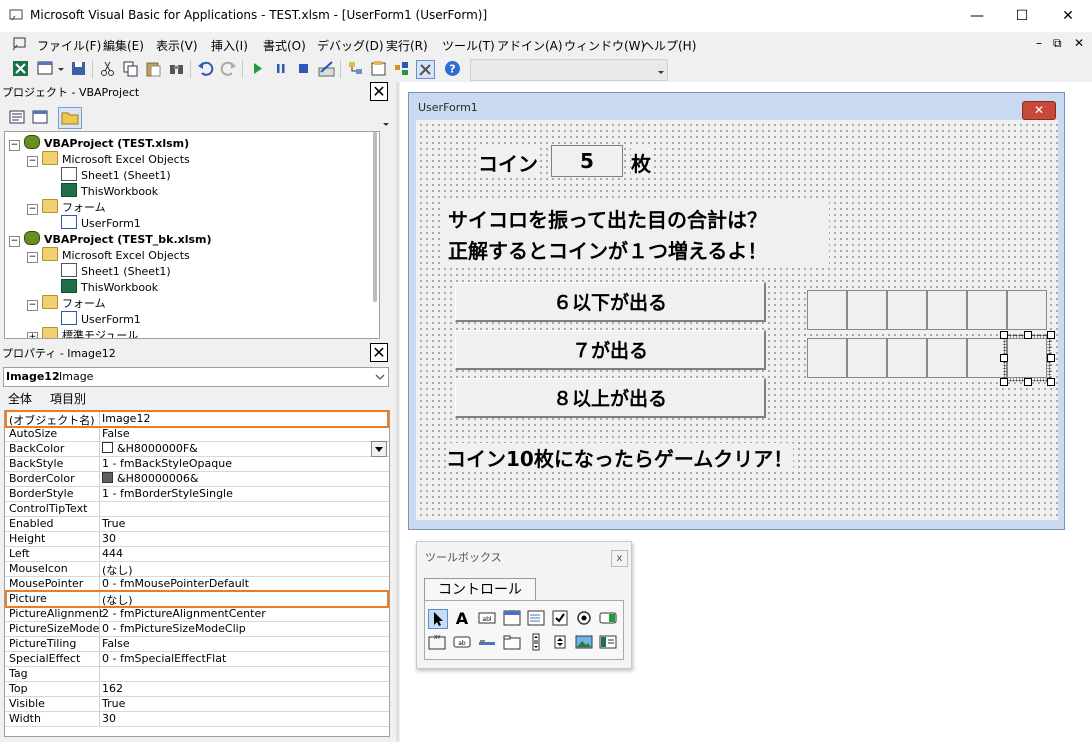  Describe the element at coordinates (462, 642) in the screenshot. I see `commandbutton-icon: ab` at that location.